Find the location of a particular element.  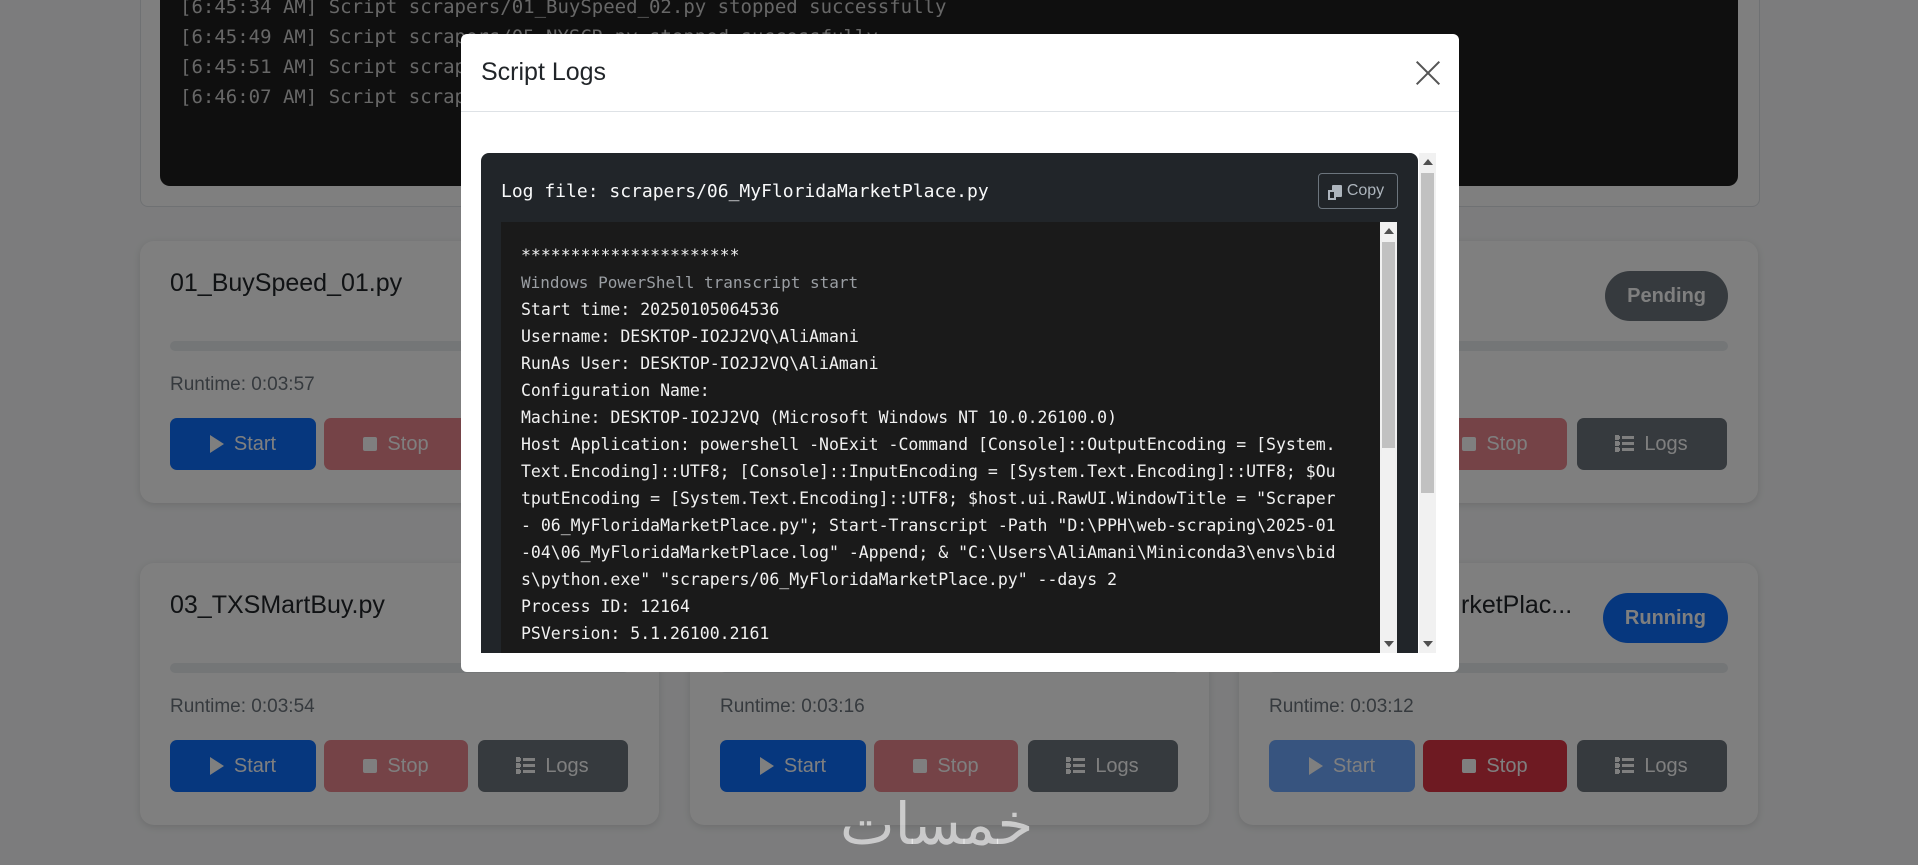

log-line: Start time: 20250105064536 is located at coordinates (650, 309).